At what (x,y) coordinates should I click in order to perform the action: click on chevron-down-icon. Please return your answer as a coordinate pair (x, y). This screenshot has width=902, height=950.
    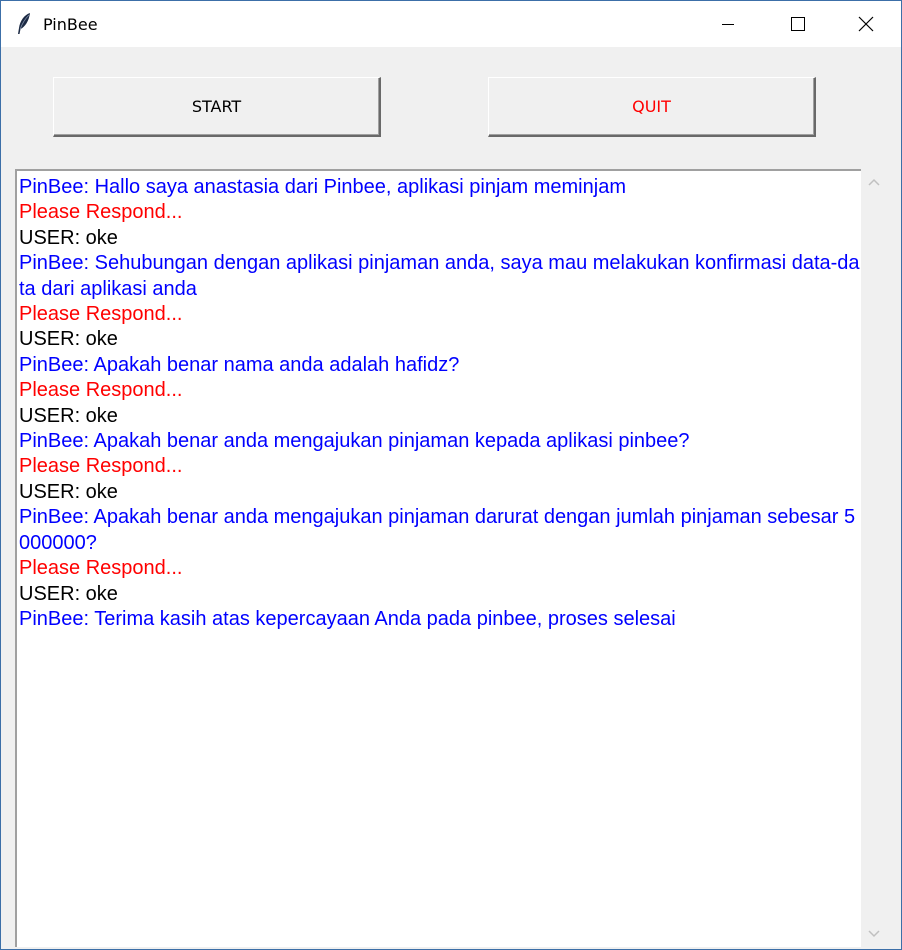
    Looking at the image, I should click on (874, 934).